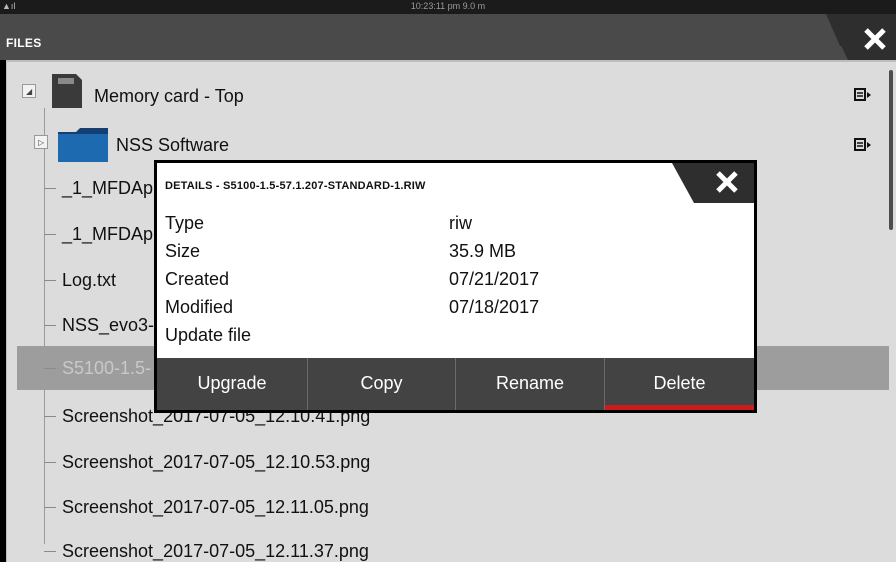 This screenshot has width=896, height=562. I want to click on file-name: Screenshot_2017-07-05_12.11.37.png, so click(215, 551).